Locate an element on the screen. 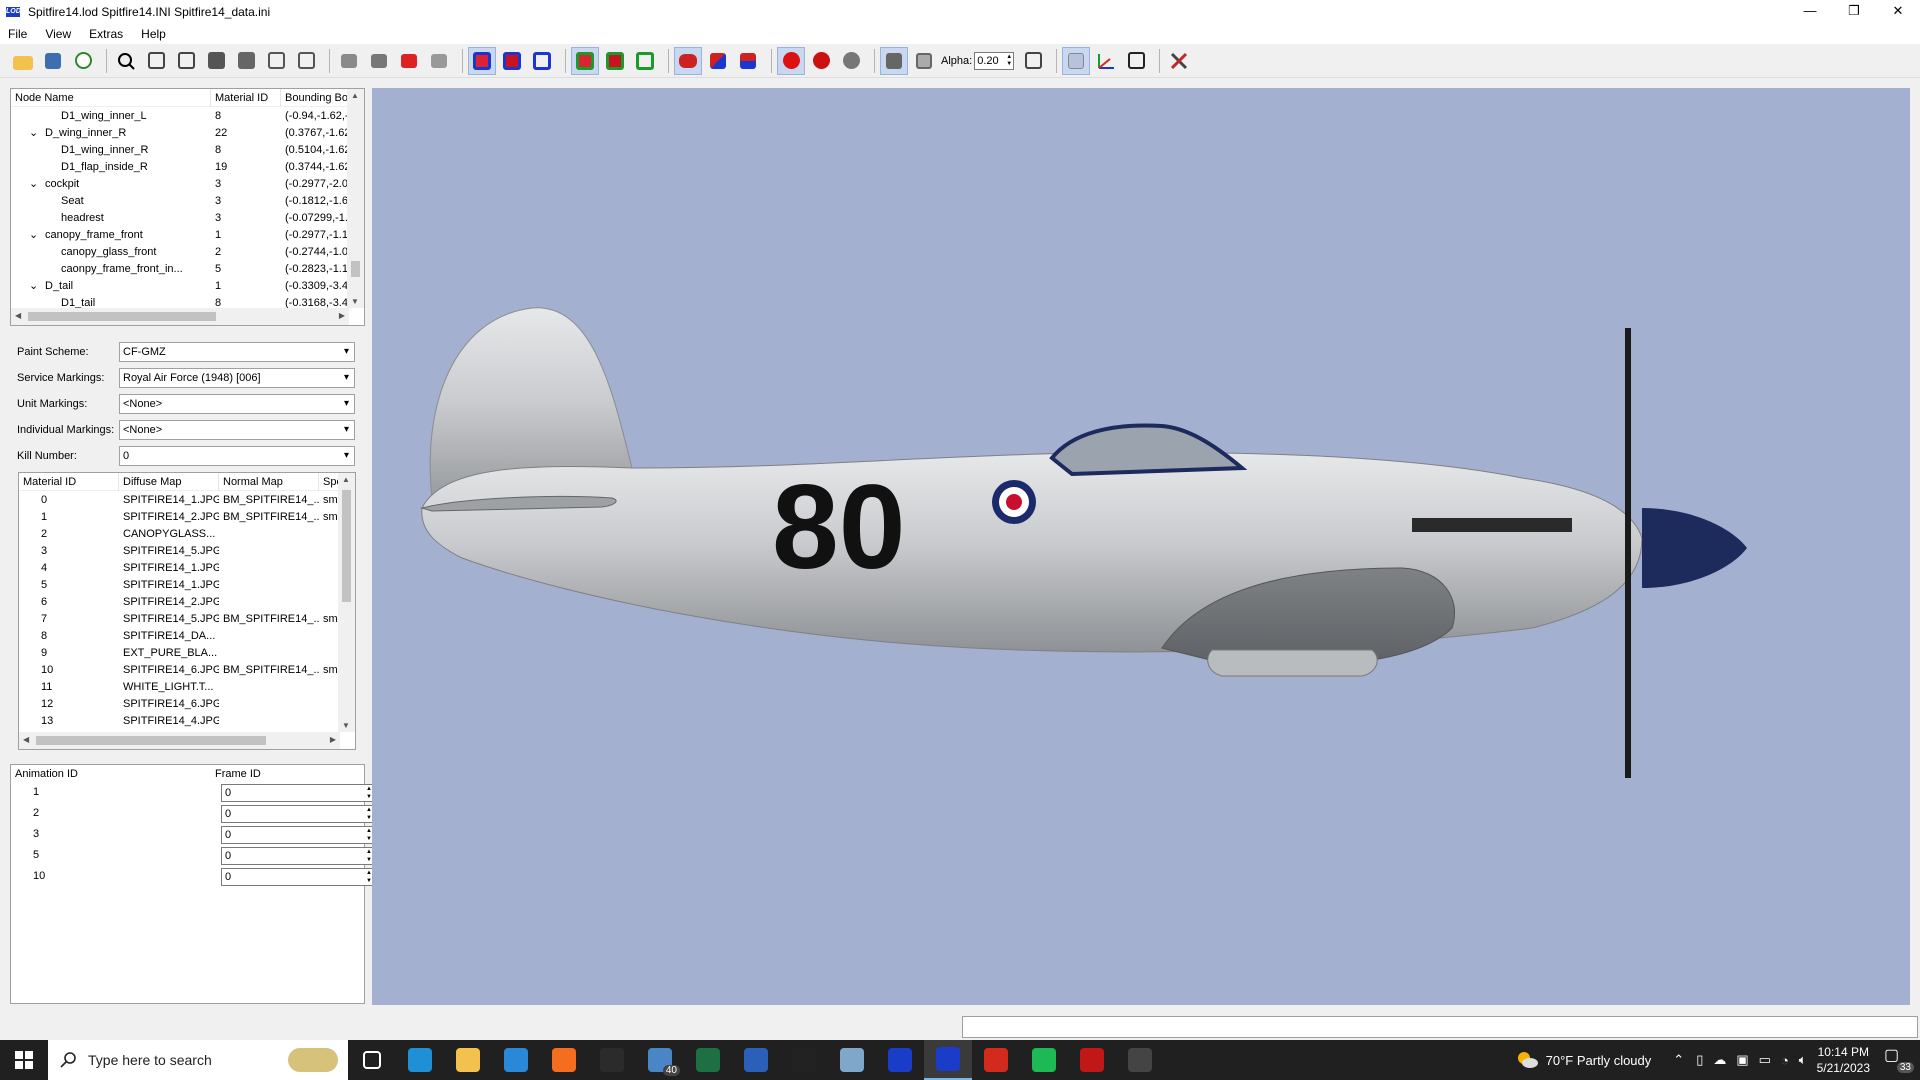 This screenshot has width=1920, height=1080. materials-vscroll: ▲ ▼ is located at coordinates (346, 602).